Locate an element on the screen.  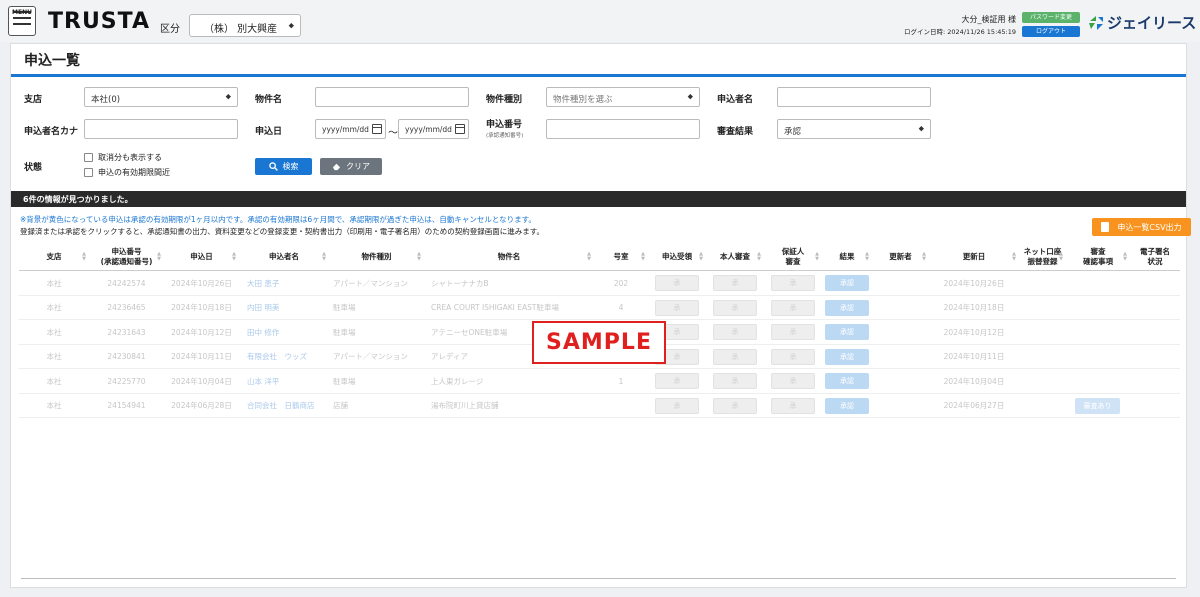
clear-button: クリア is located at coordinates (351, 166).